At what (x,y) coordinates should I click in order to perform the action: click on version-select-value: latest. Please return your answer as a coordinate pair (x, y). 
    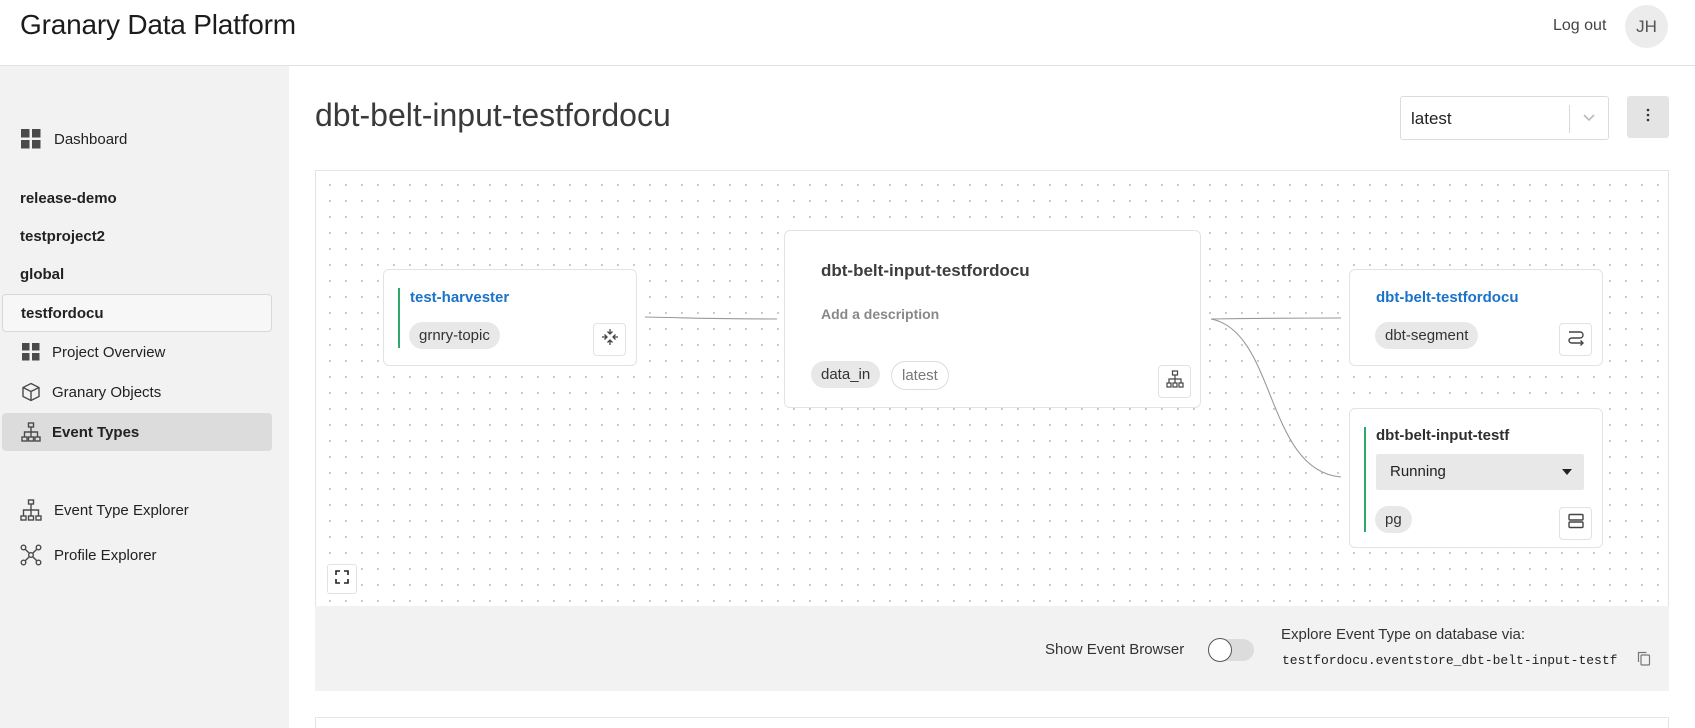
    Looking at the image, I should click on (1431, 118).